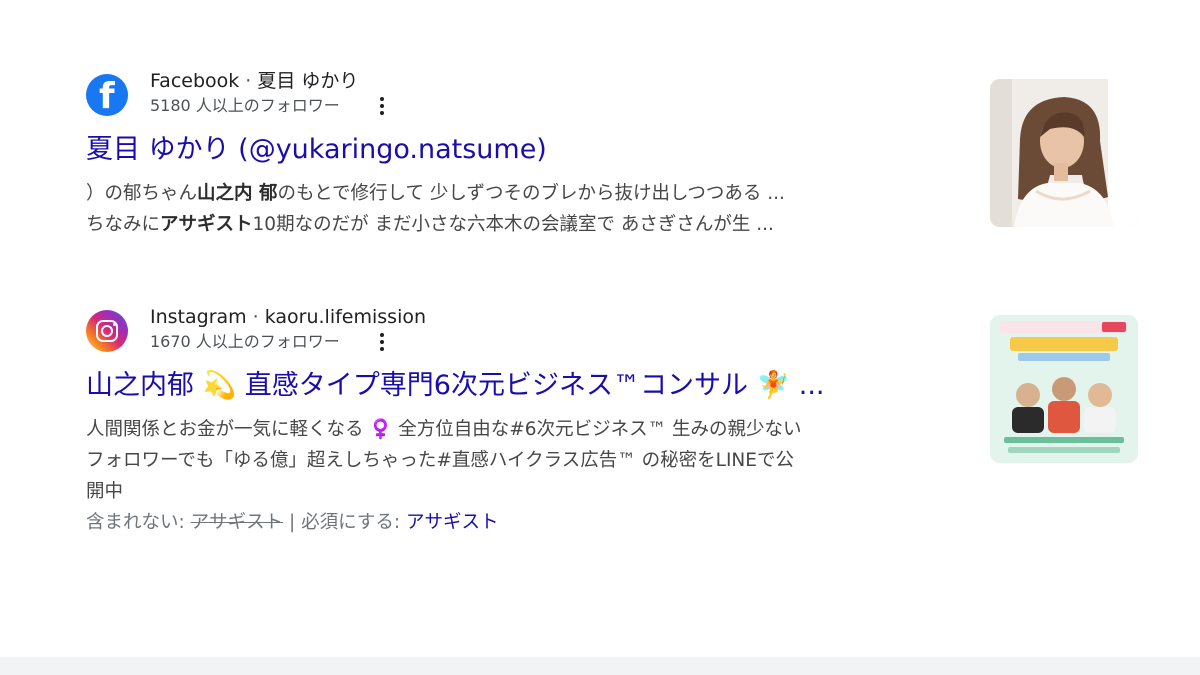  What do you see at coordinates (195, 81) in the screenshot?
I see `source-site-name: Facebook` at bounding box center [195, 81].